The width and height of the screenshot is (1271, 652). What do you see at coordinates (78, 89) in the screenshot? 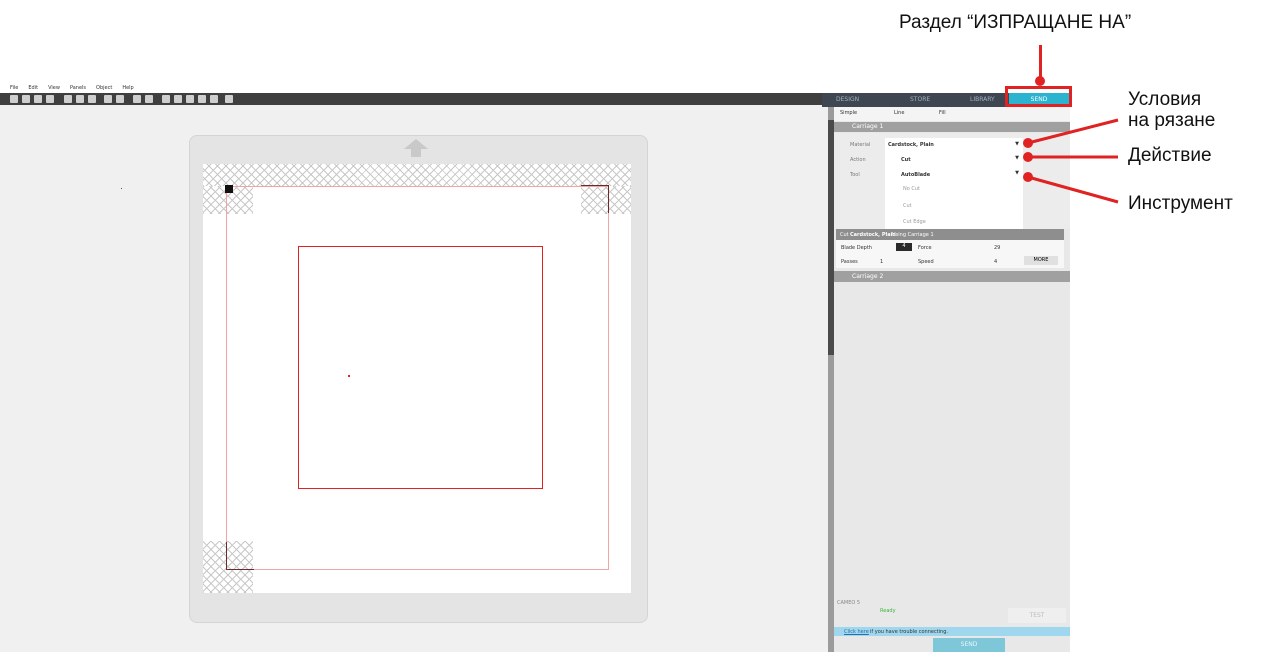
I see `menu-panels: Panels` at bounding box center [78, 89].